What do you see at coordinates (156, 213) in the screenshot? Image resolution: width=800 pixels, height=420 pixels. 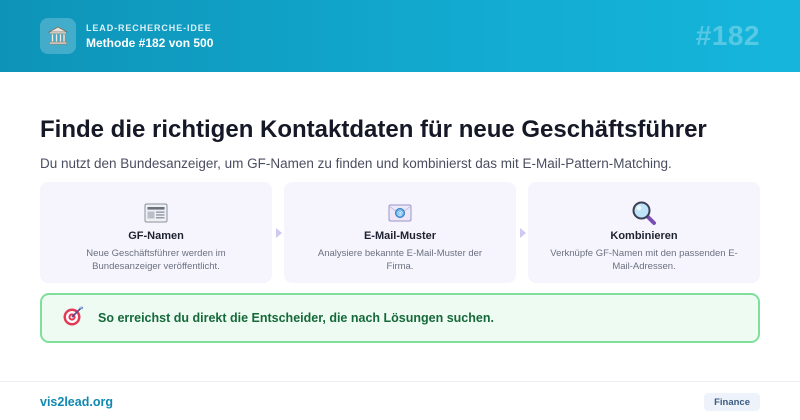 I see `newspaper-icon` at bounding box center [156, 213].